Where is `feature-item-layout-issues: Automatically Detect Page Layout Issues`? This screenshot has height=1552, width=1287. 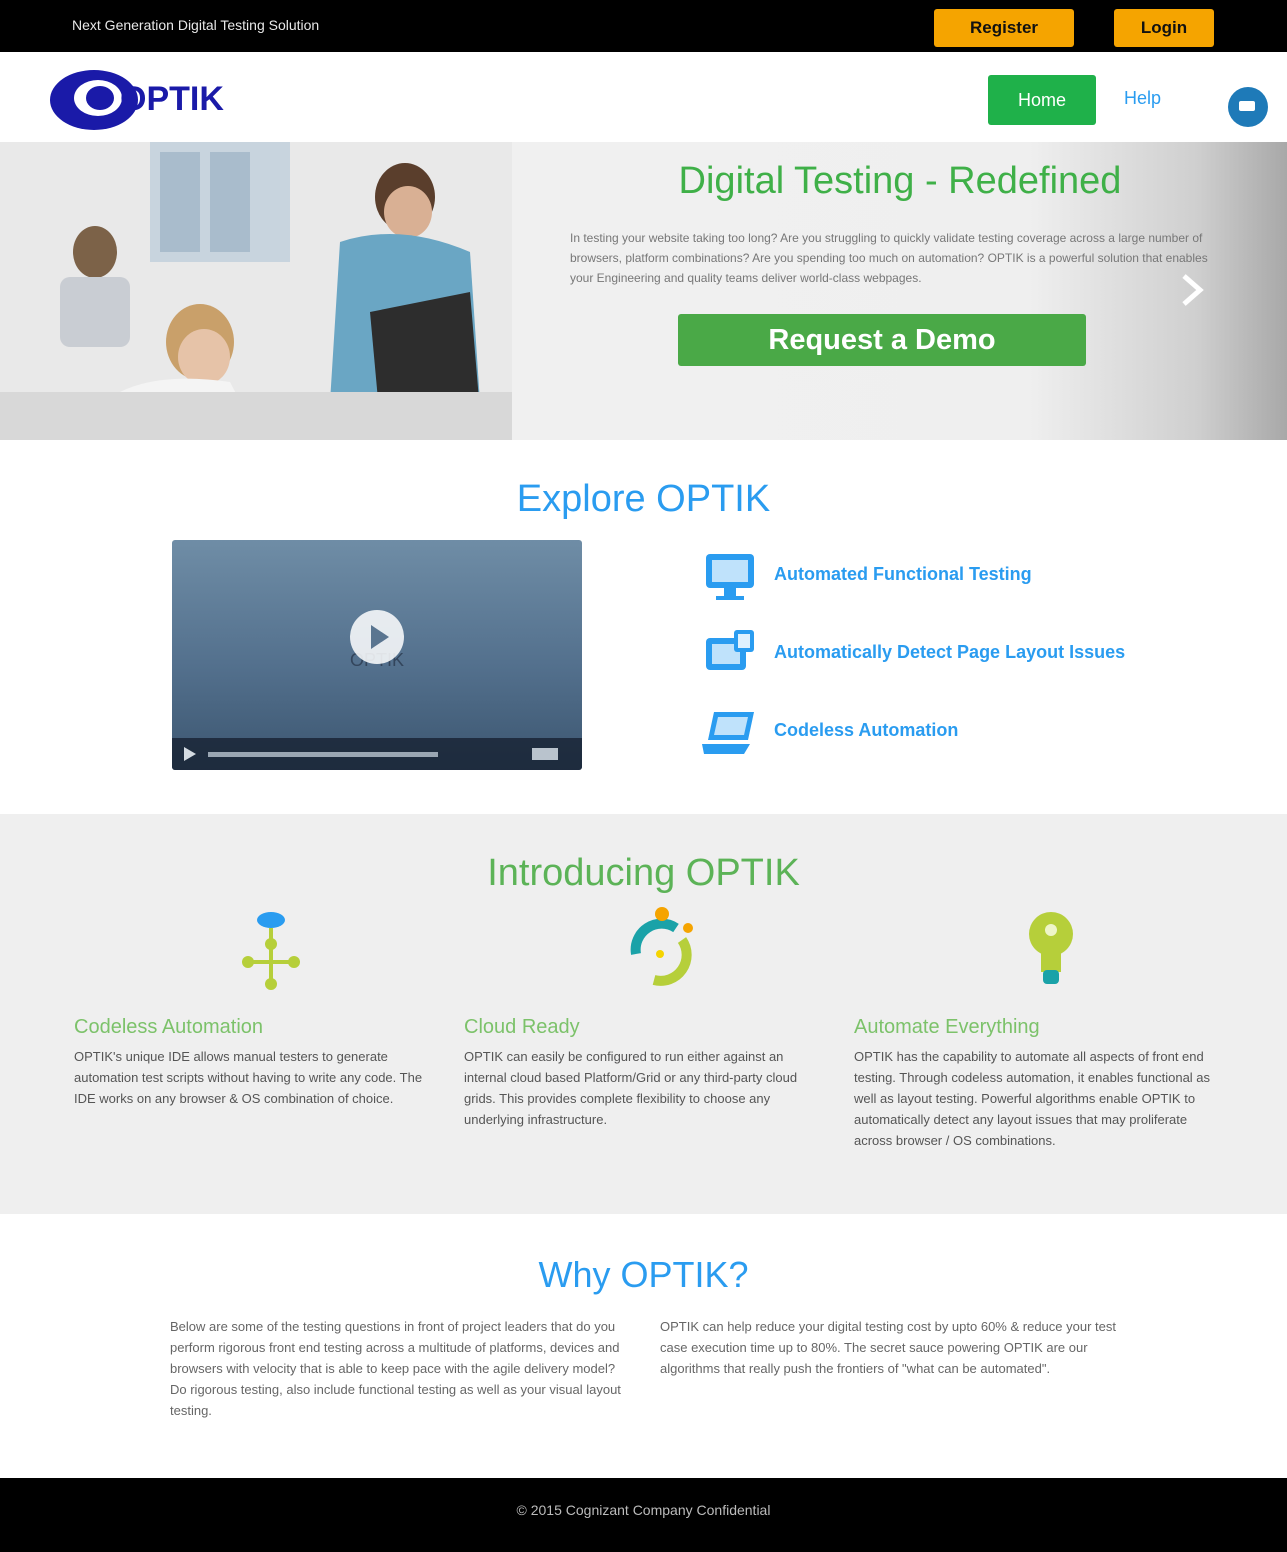 feature-item-layout-issues: Automatically Detect Page Layout Issues is located at coordinates (950, 656).